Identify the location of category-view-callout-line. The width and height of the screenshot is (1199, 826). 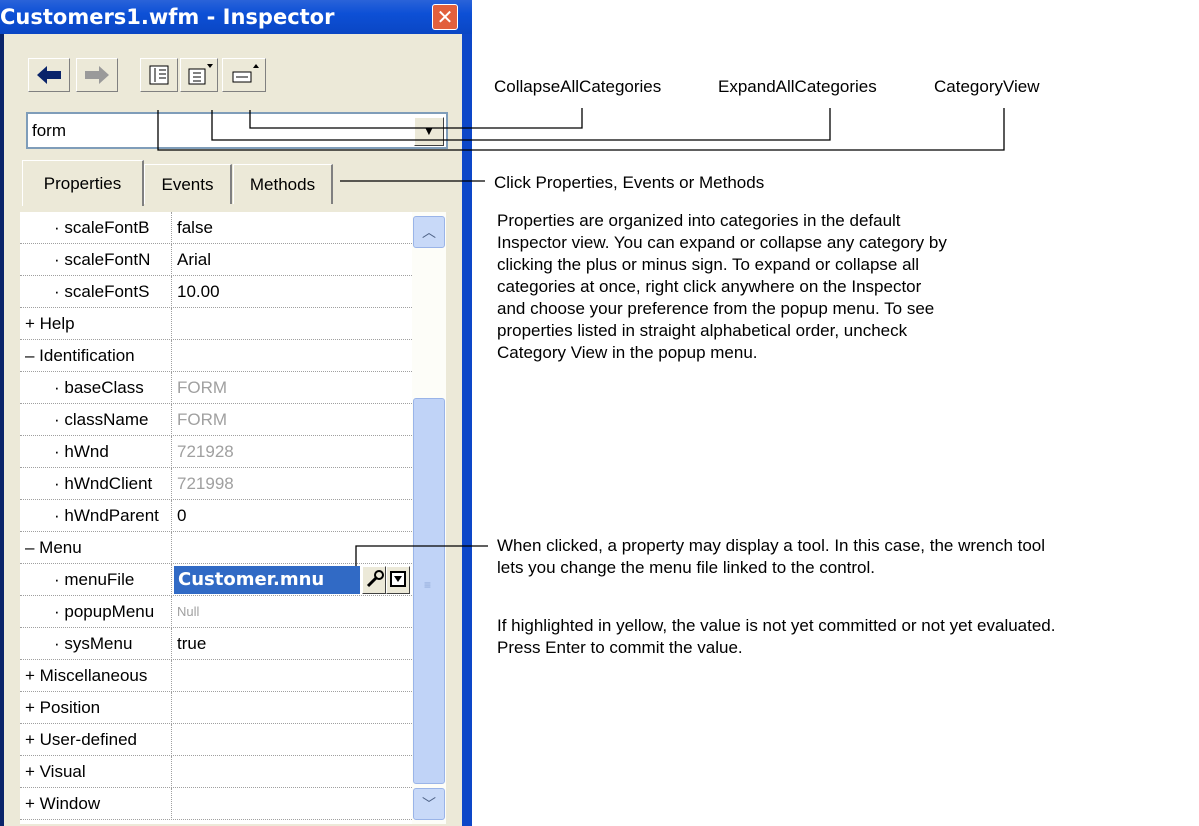
(581, 129).